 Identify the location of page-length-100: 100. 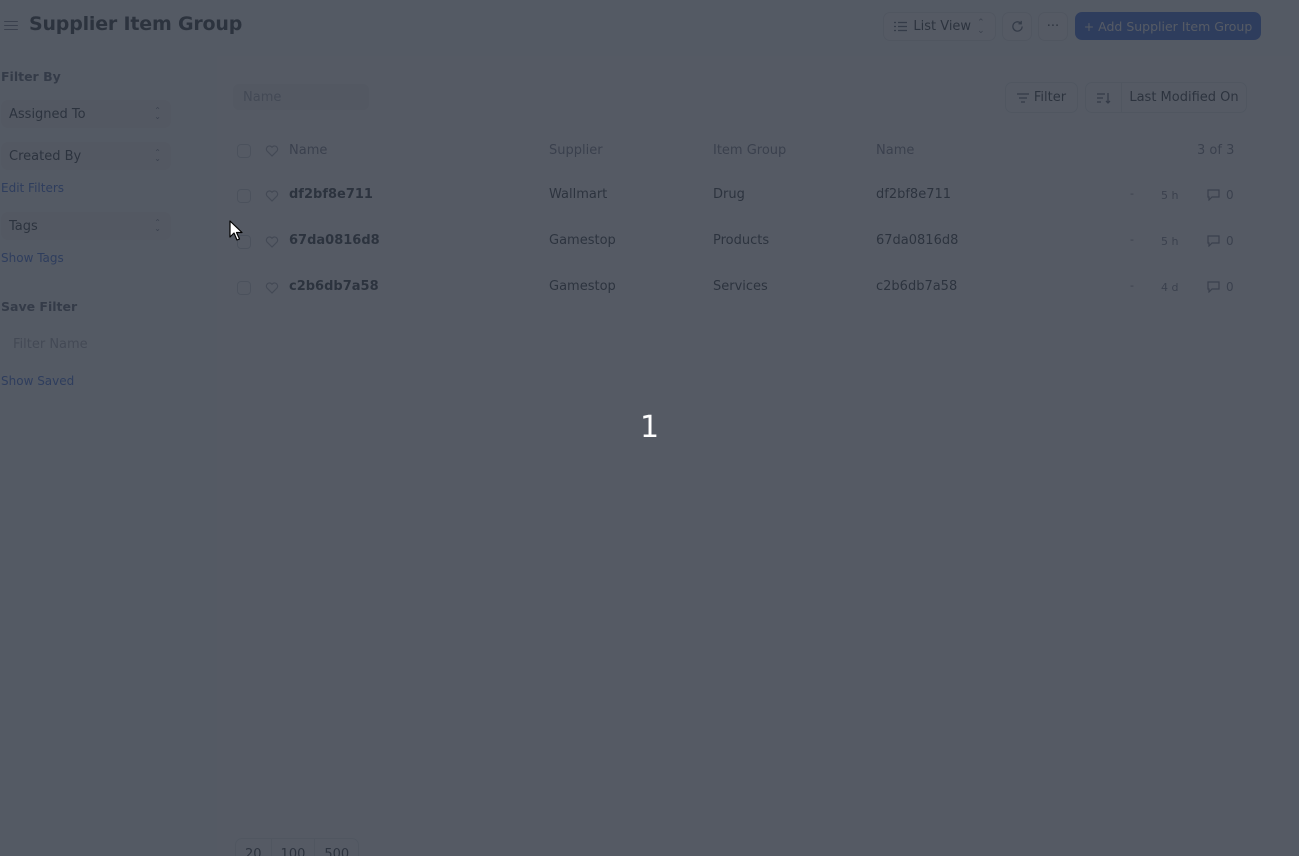
(294, 847).